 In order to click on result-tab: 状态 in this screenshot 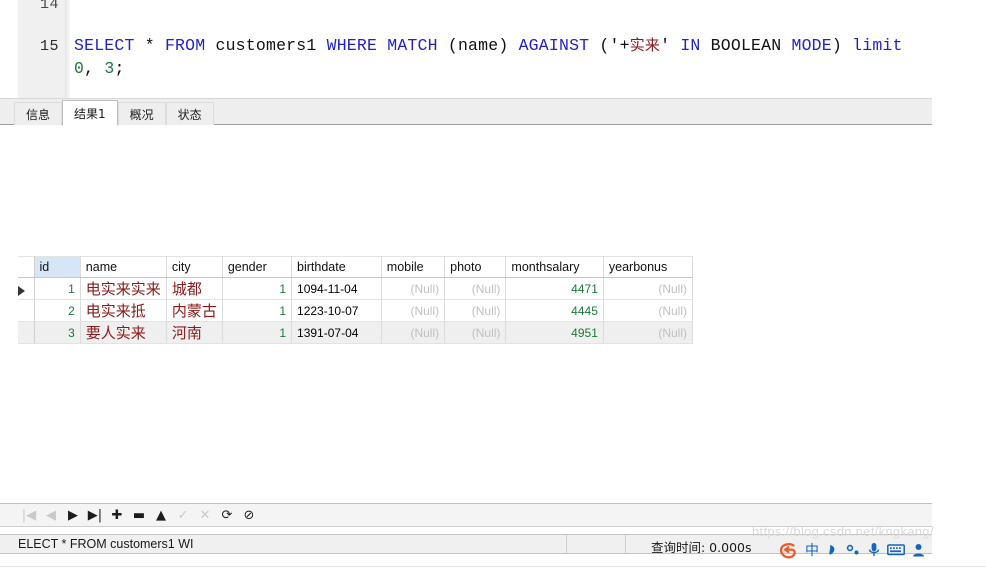, I will do `click(189, 113)`.